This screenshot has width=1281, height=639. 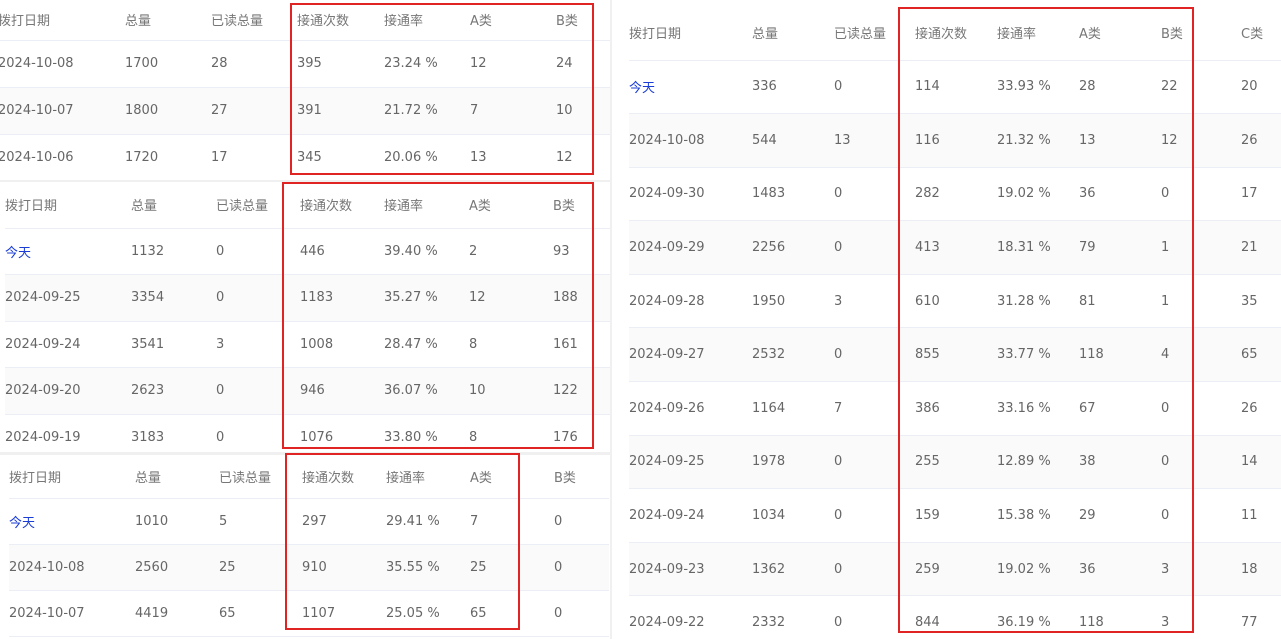 What do you see at coordinates (955, 408) in the screenshot?
I see `table-row: 2024-09-26 1164 7 386 33.16 % 67 0 26` at bounding box center [955, 408].